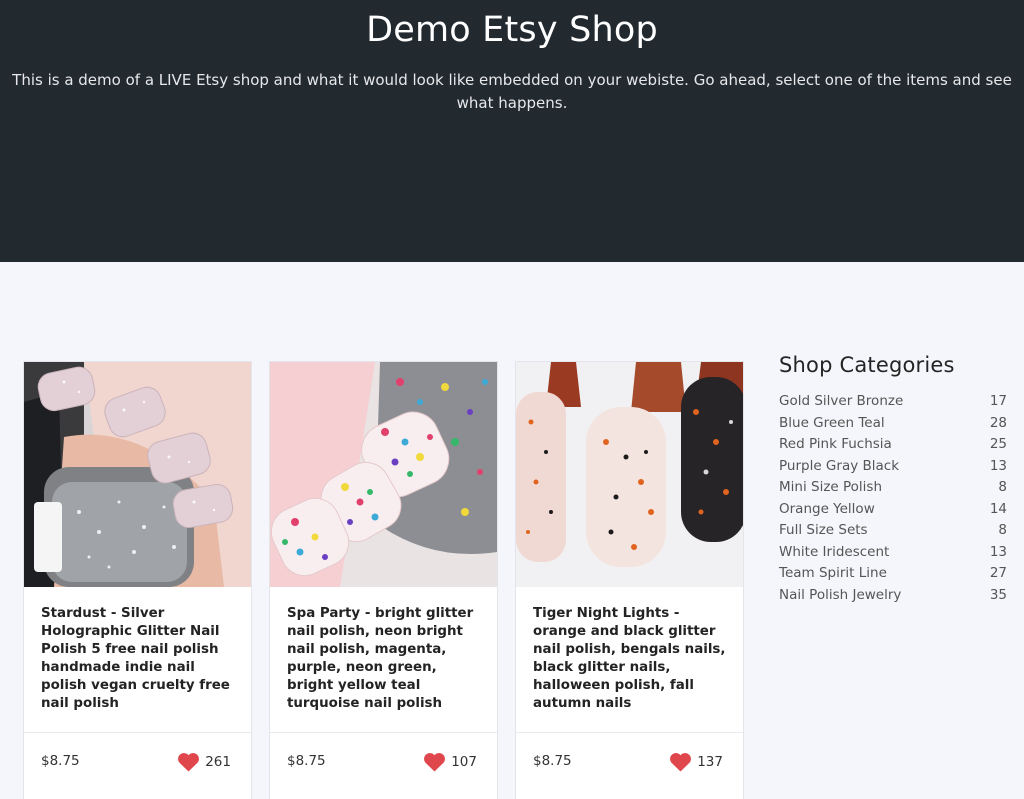 This screenshot has width=1024, height=799. What do you see at coordinates (839, 469) in the screenshot?
I see `category-name: Purple Gray Black` at bounding box center [839, 469].